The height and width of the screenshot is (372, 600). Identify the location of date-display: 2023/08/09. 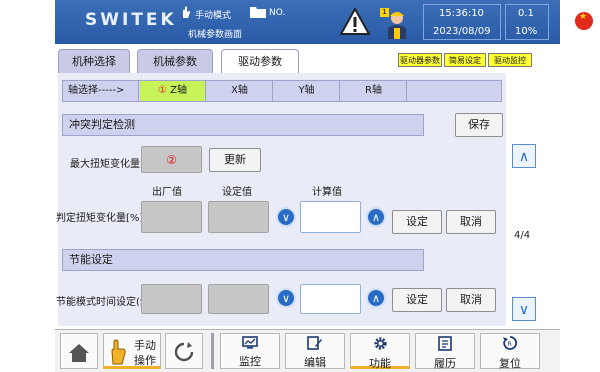
(462, 31).